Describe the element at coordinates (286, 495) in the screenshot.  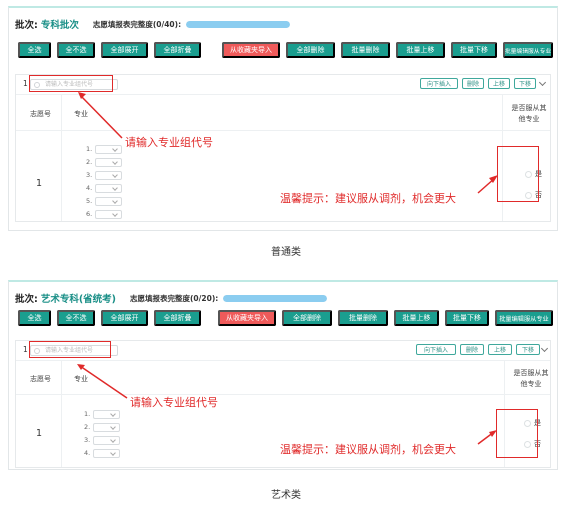
I see `caption-art: 艺术类` at that location.